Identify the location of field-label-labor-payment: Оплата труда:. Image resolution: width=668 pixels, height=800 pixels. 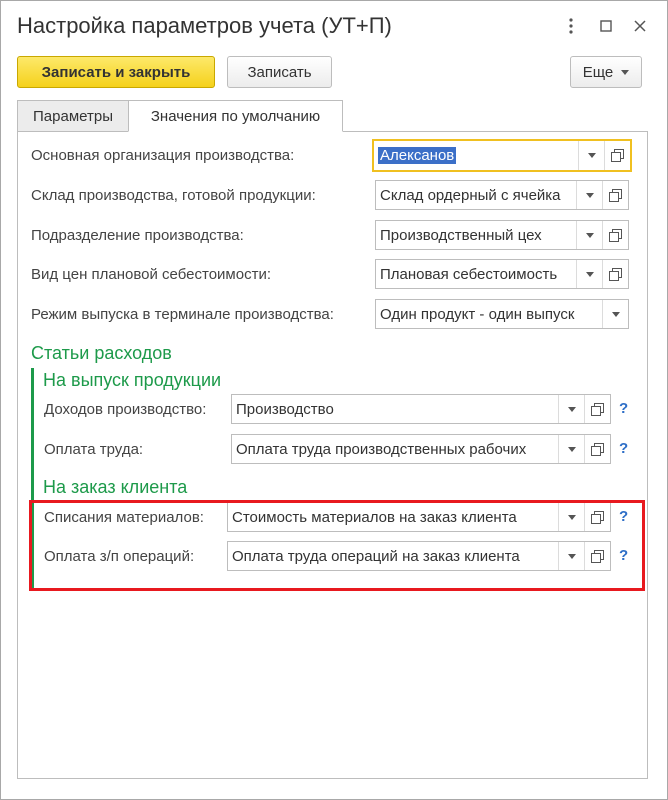
(94, 449).